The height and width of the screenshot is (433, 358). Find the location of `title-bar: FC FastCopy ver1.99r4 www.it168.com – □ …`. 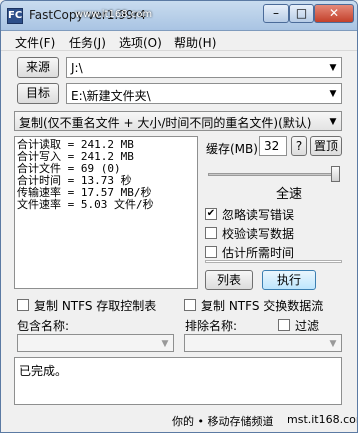

title-bar: FC FastCopy ver1.99r4 www.it168.com – □ … is located at coordinates (179, 16).